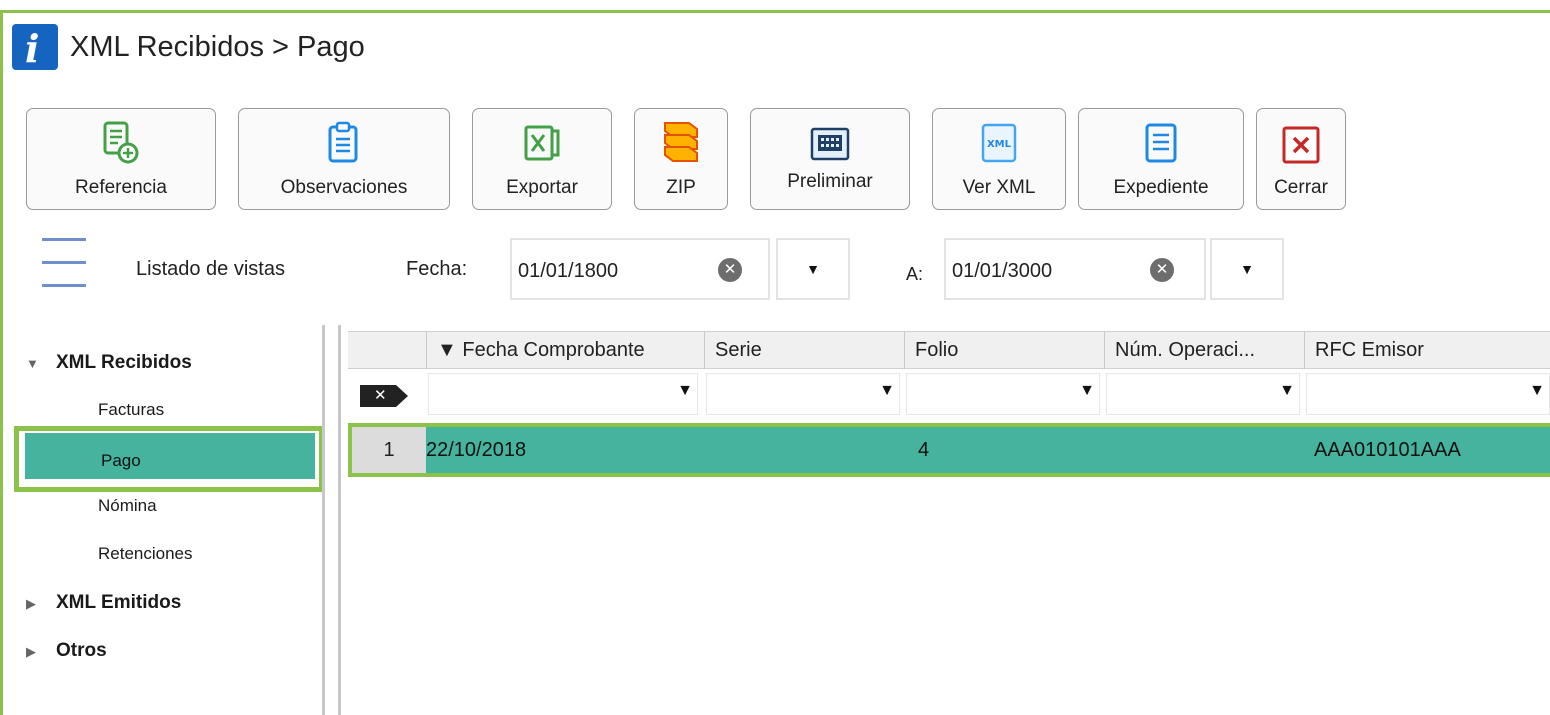 This screenshot has height=715, width=1550. I want to click on cerrar-button: Cerrar, so click(1301, 159).